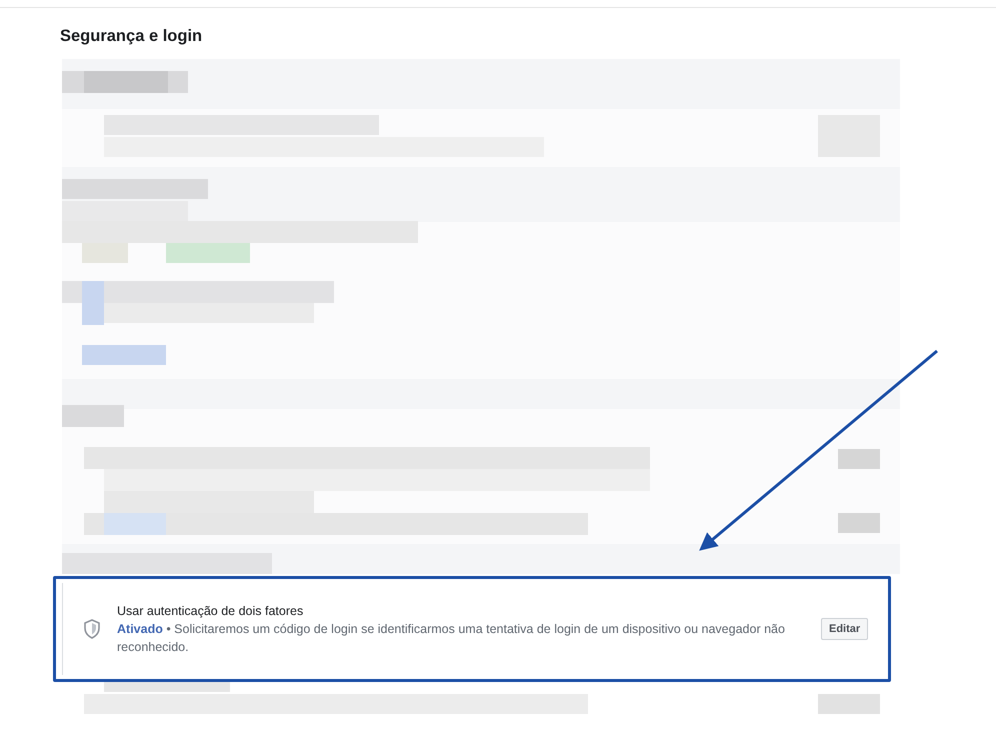  I want to click on edit-button: Editar, so click(844, 629).